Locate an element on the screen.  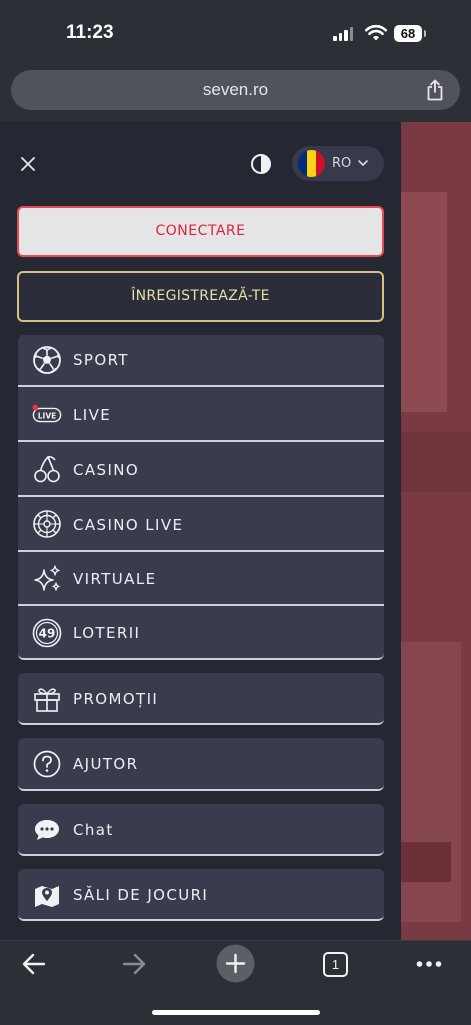
menu-item-casino-live: CASINO LIVE is located at coordinates (201, 524).